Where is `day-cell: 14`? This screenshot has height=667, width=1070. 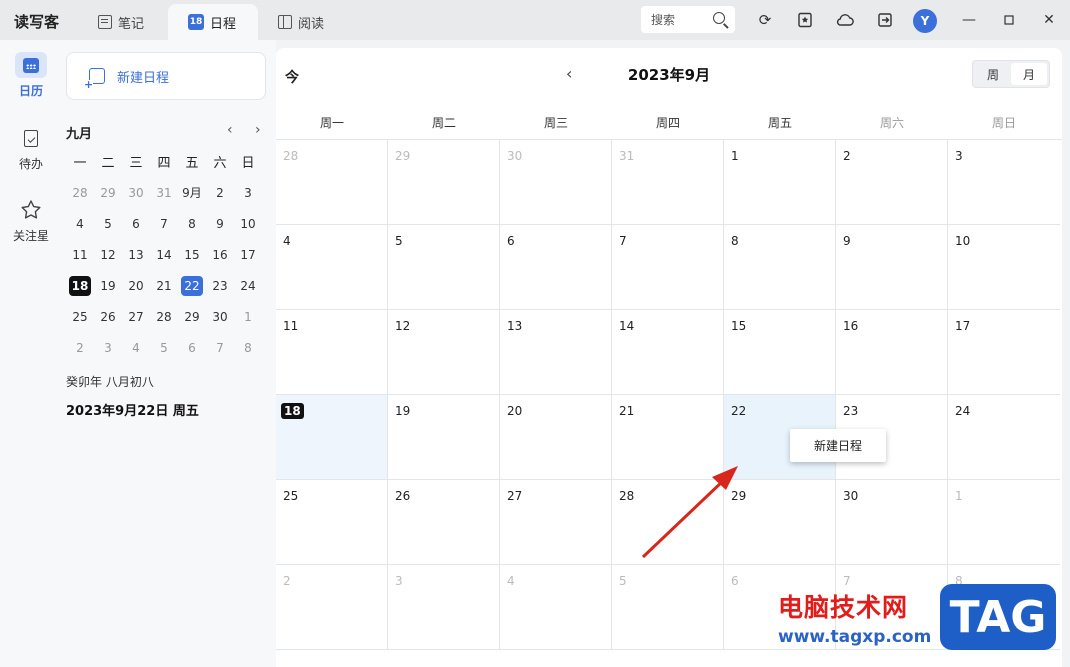 day-cell: 14 is located at coordinates (668, 352).